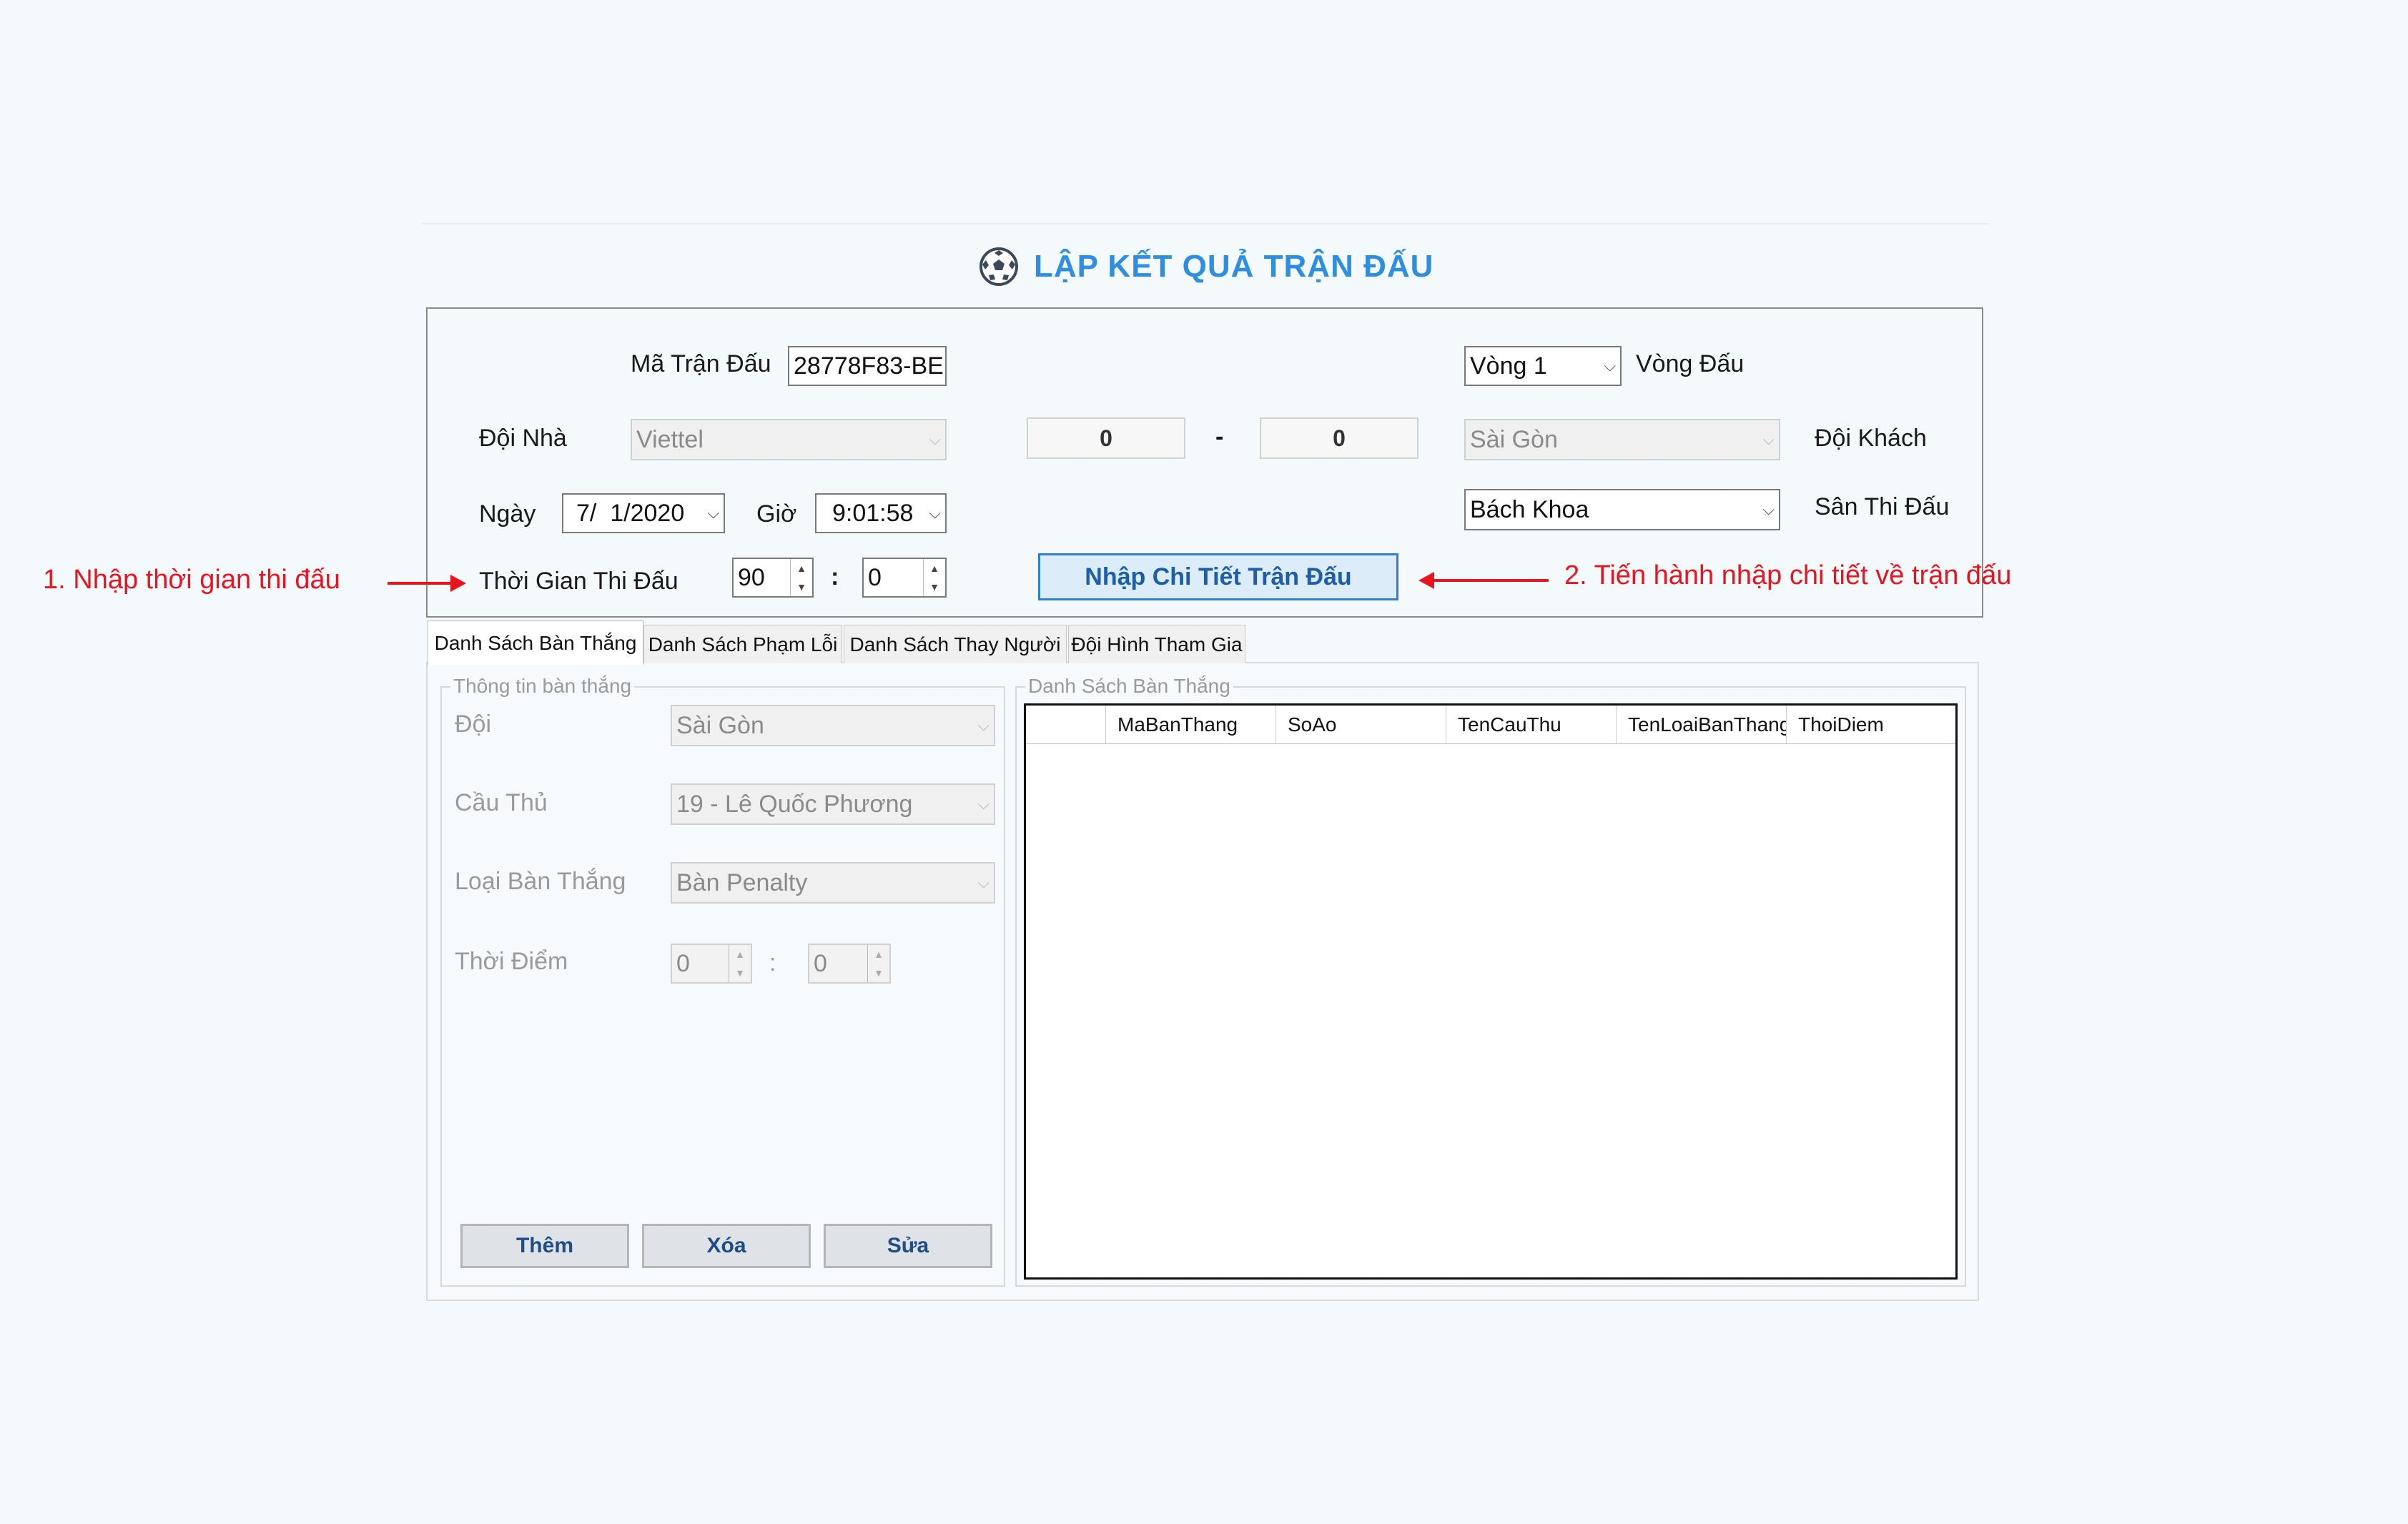 Image resolution: width=2408 pixels, height=1524 pixels. I want to click on goal-info-legend: Thông tin bàn thắng, so click(542, 686).